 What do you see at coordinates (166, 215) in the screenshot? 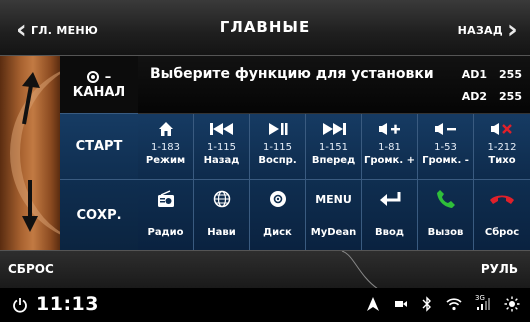
I see `function-radio-button: Радио` at bounding box center [166, 215].